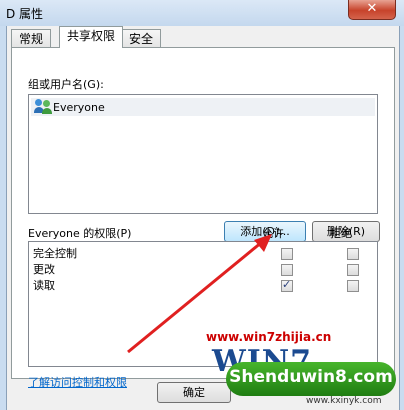 The image size is (404, 410). Describe the element at coordinates (269, 337) in the screenshot. I see `watermark-url: www.win7zhijia.cn` at that location.